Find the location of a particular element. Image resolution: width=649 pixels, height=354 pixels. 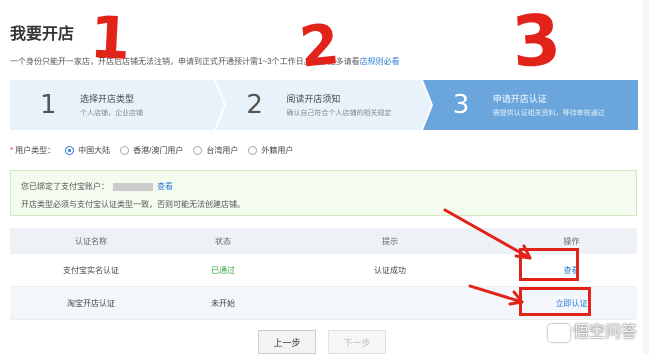

radio-taiwan: 台湾用户 is located at coordinates (215, 150).